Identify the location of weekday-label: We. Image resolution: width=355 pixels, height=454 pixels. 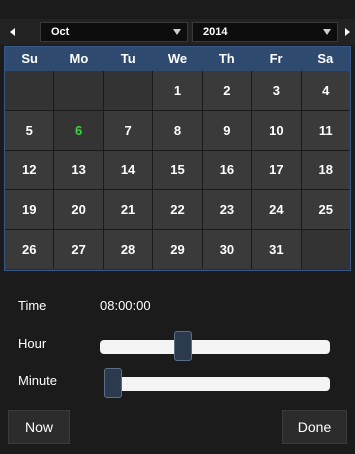
(177, 58).